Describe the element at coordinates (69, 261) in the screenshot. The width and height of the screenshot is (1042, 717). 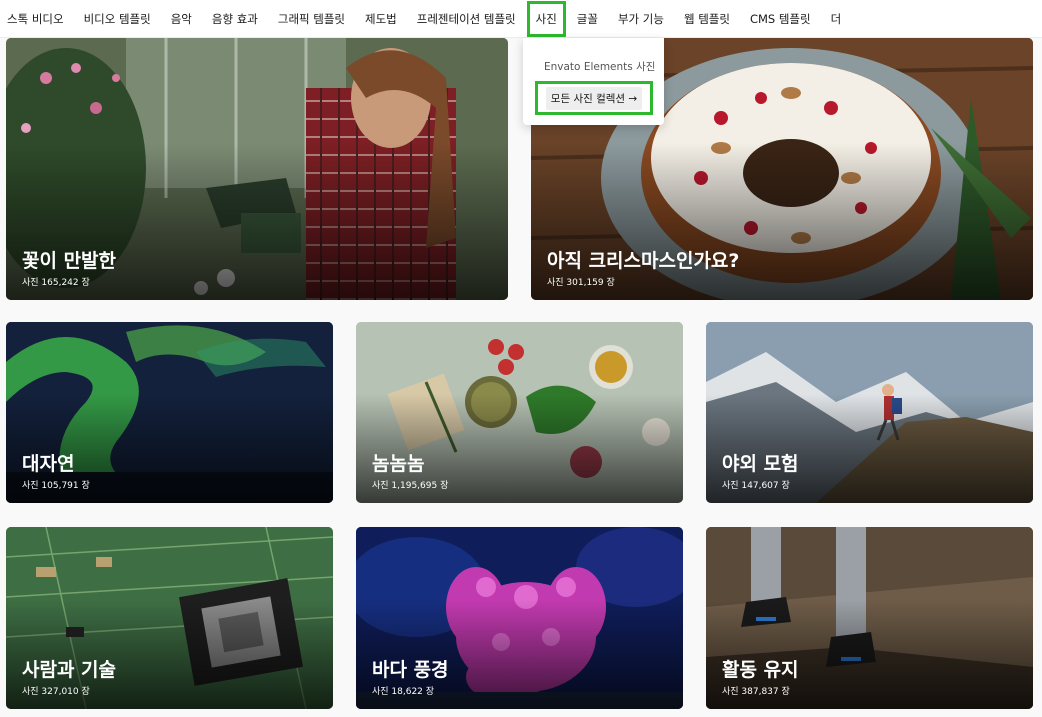
I see `card-title: 꽃이 만발한` at that location.